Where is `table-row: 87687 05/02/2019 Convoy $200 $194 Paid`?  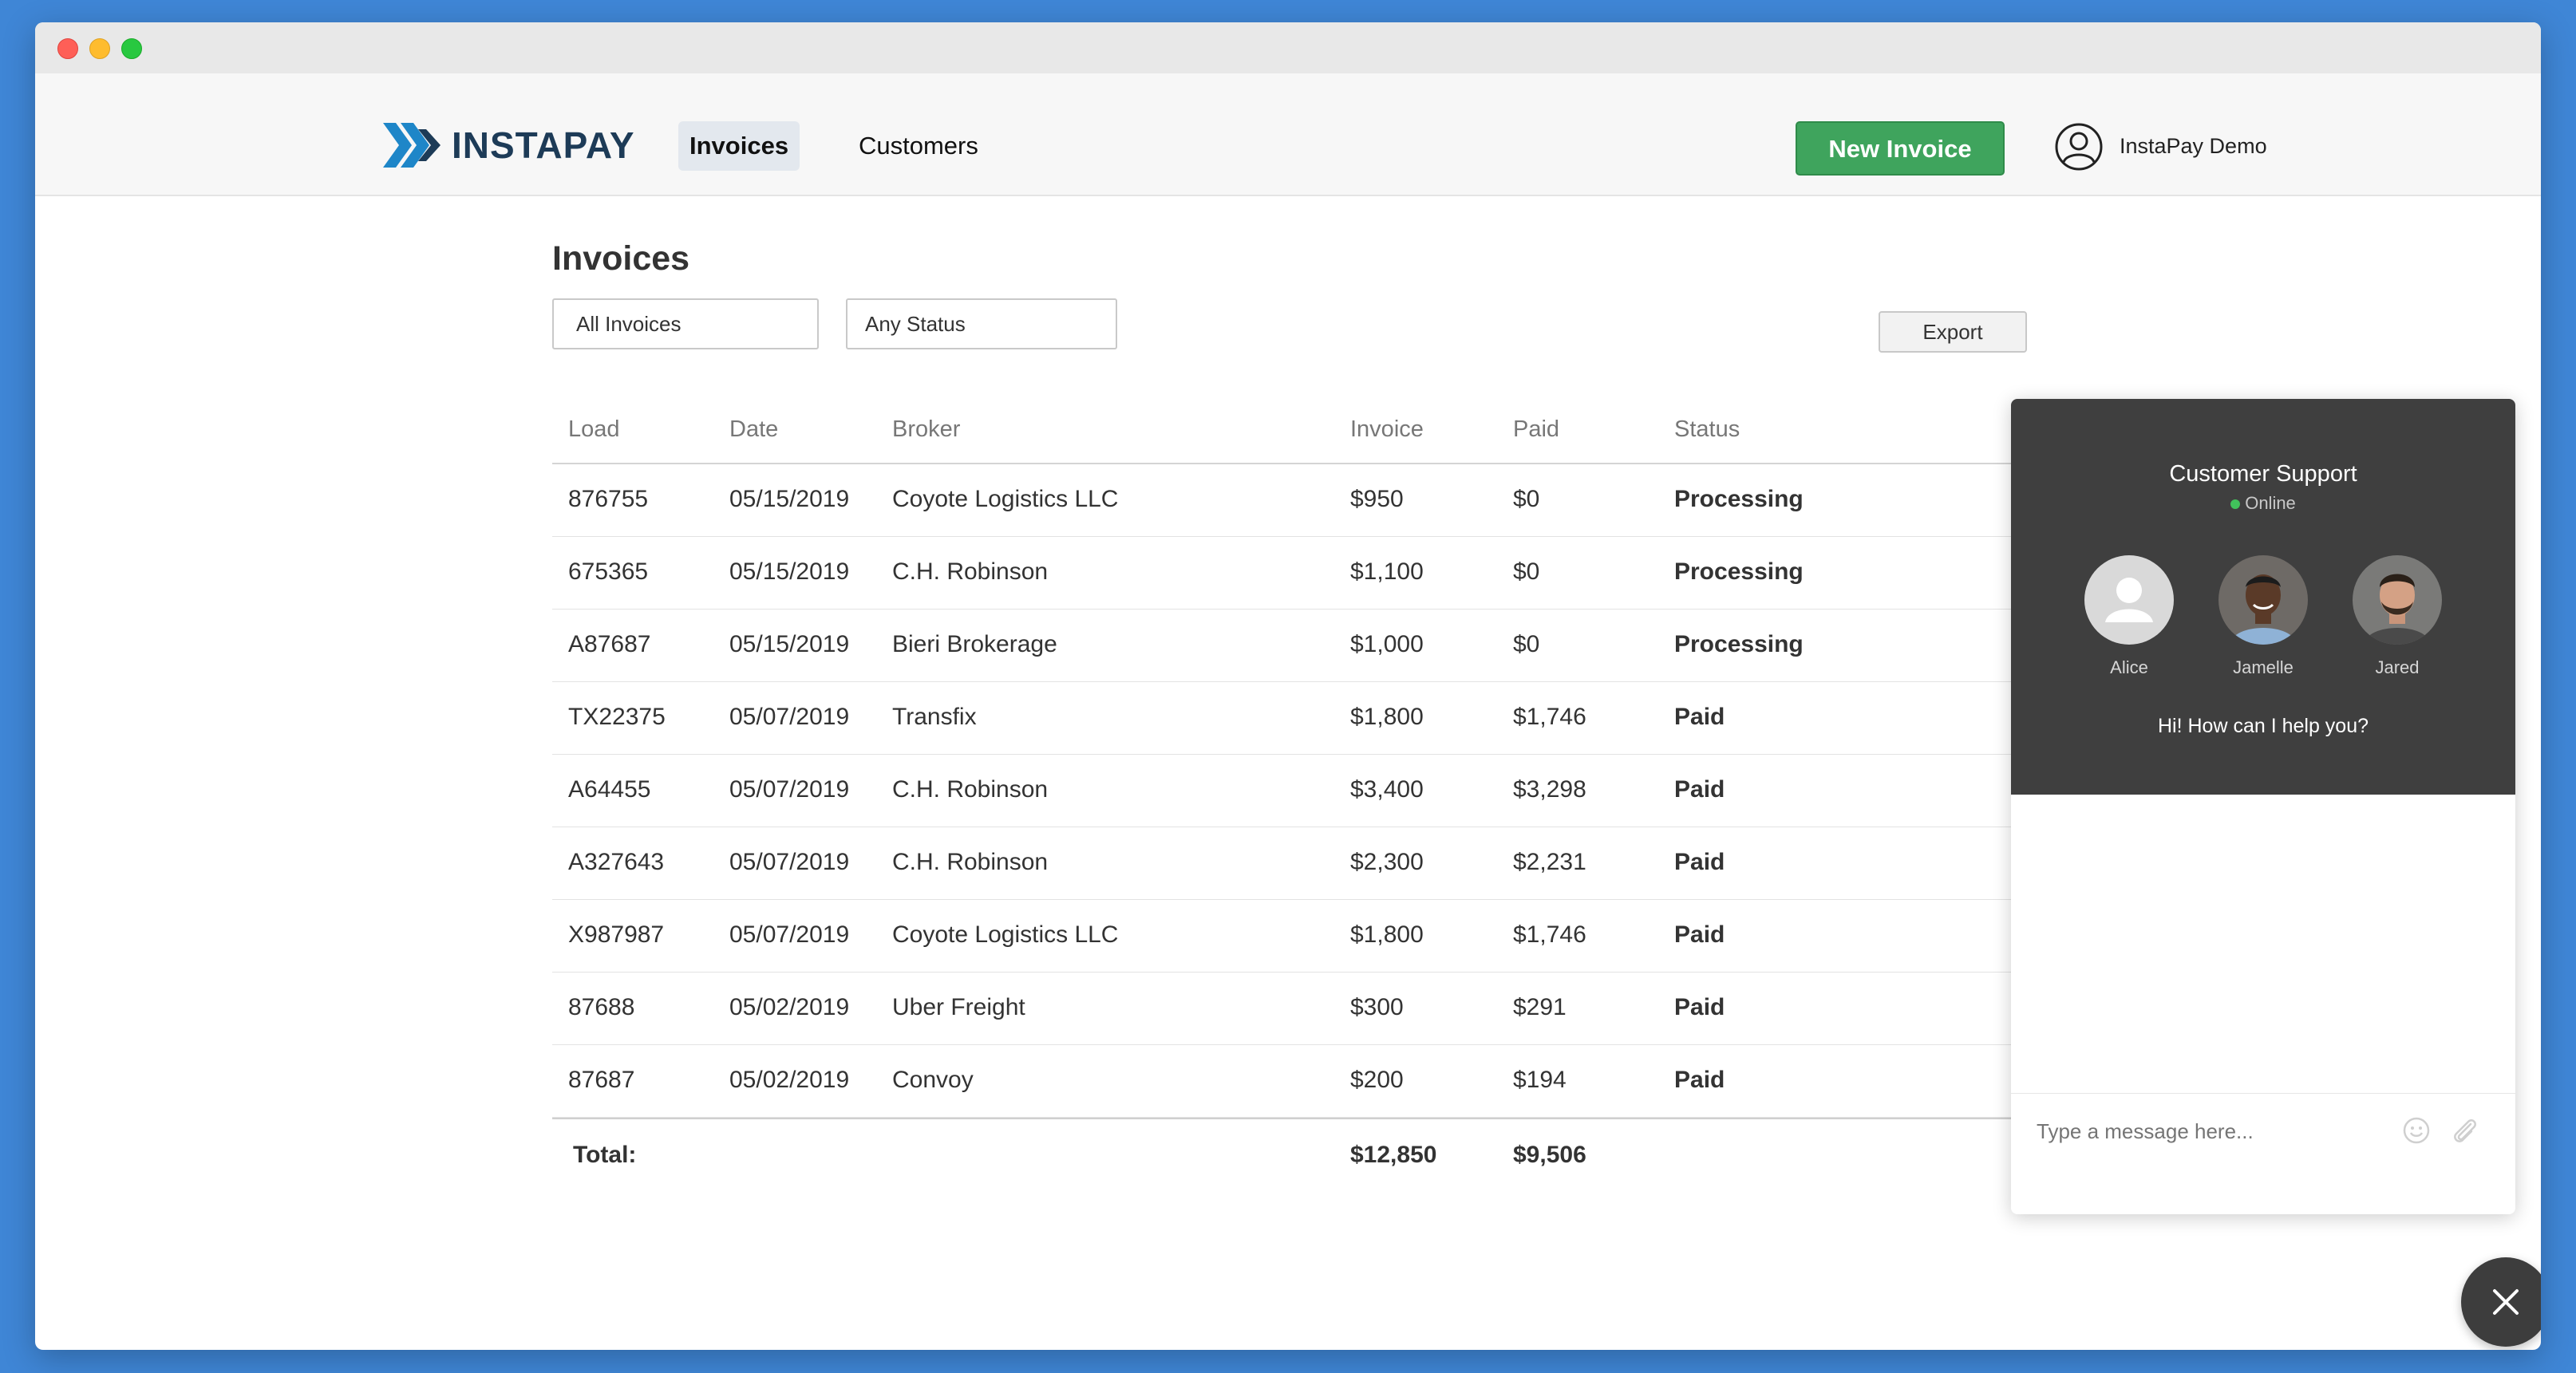 table-row: 87687 05/02/2019 Convoy $200 $194 Paid is located at coordinates (1350, 1081).